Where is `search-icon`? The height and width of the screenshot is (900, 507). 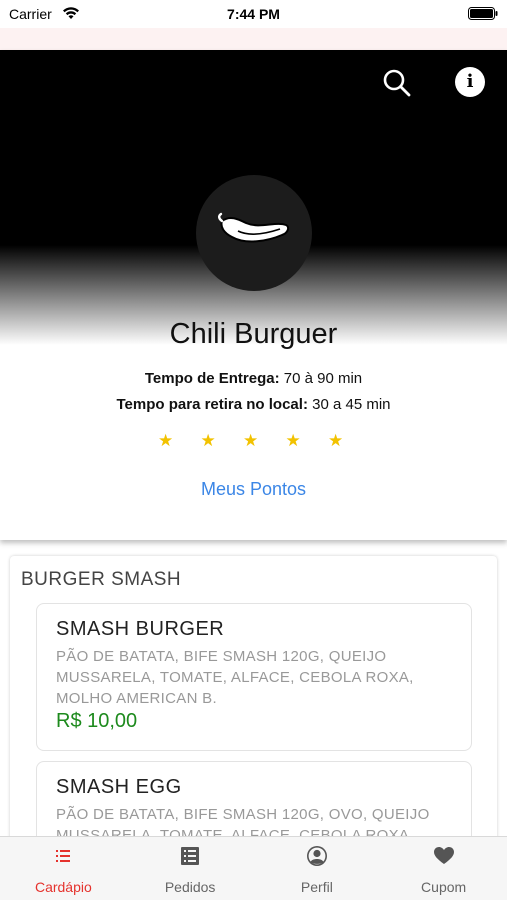
search-icon is located at coordinates (397, 83).